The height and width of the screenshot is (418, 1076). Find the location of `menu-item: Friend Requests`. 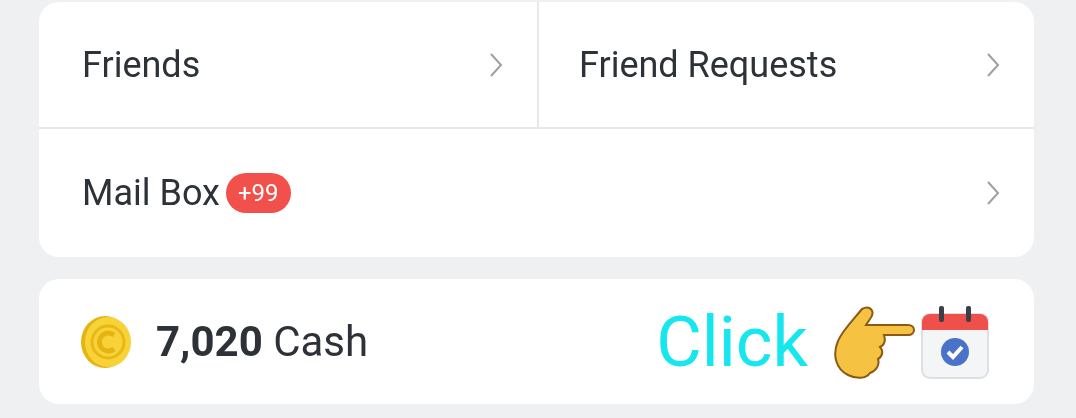

menu-item: Friend Requests is located at coordinates (785, 64).